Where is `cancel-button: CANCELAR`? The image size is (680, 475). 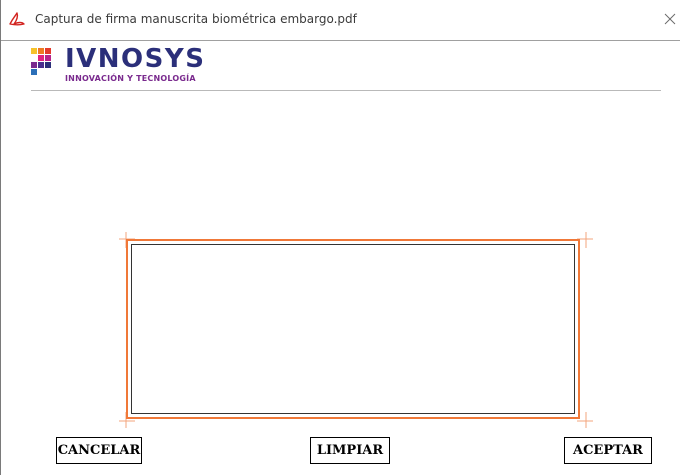
cancel-button: CANCELAR is located at coordinates (99, 450).